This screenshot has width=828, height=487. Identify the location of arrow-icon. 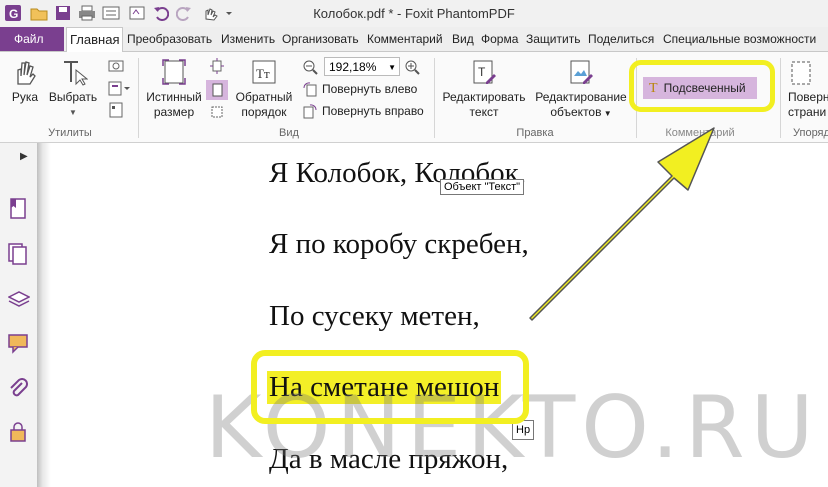
(622, 224).